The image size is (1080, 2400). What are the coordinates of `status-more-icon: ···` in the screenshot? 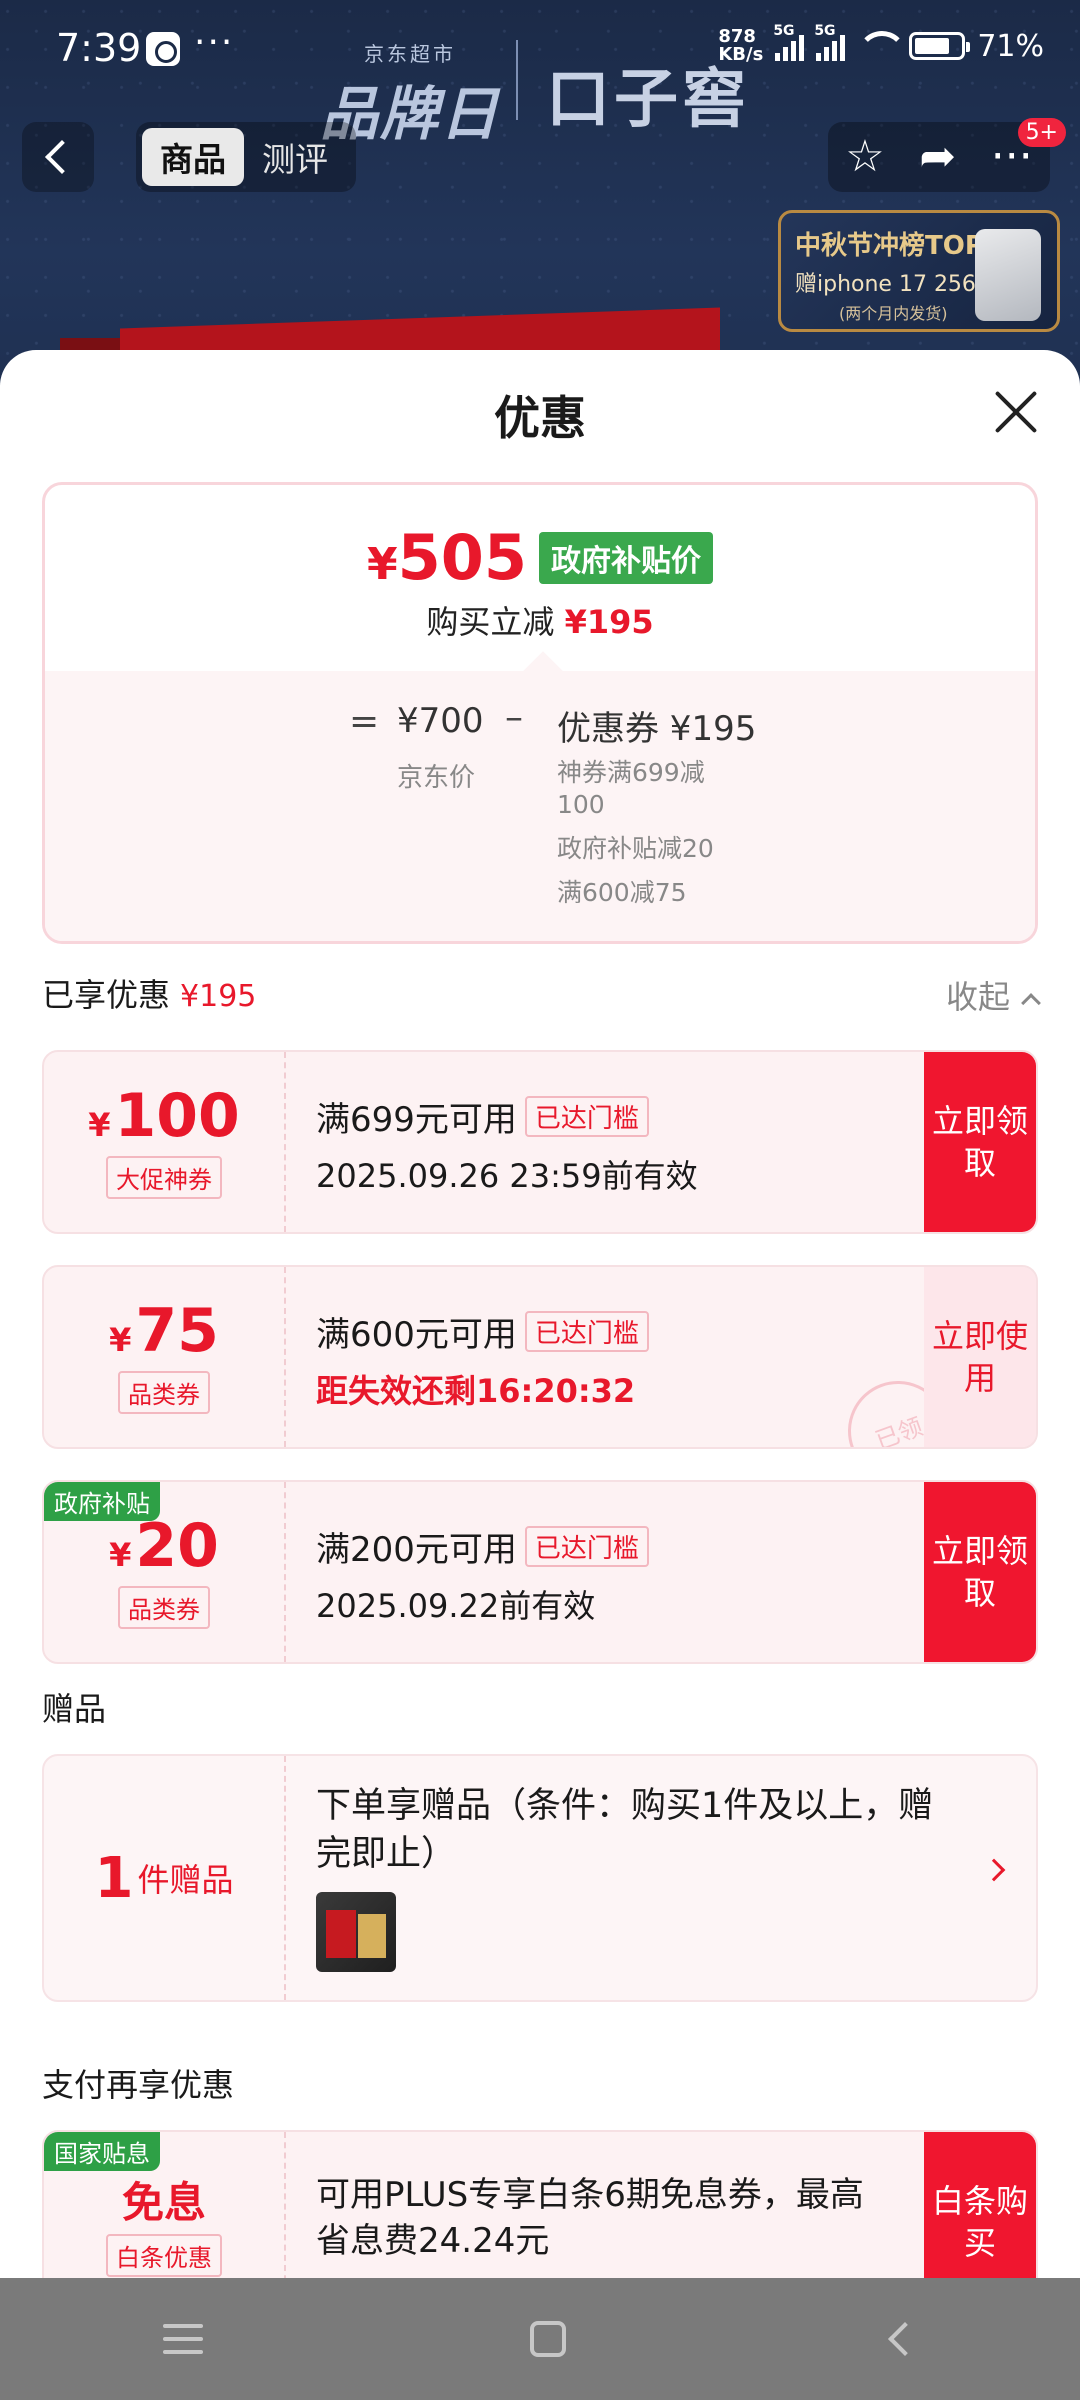 It's located at (214, 42).